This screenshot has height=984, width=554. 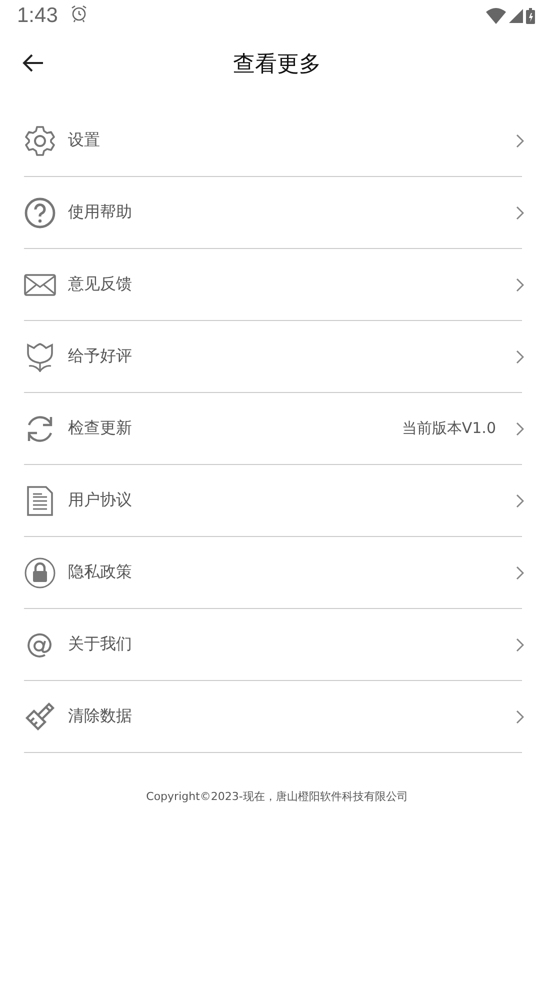 What do you see at coordinates (40, 572) in the screenshot?
I see `padlock-icon` at bounding box center [40, 572].